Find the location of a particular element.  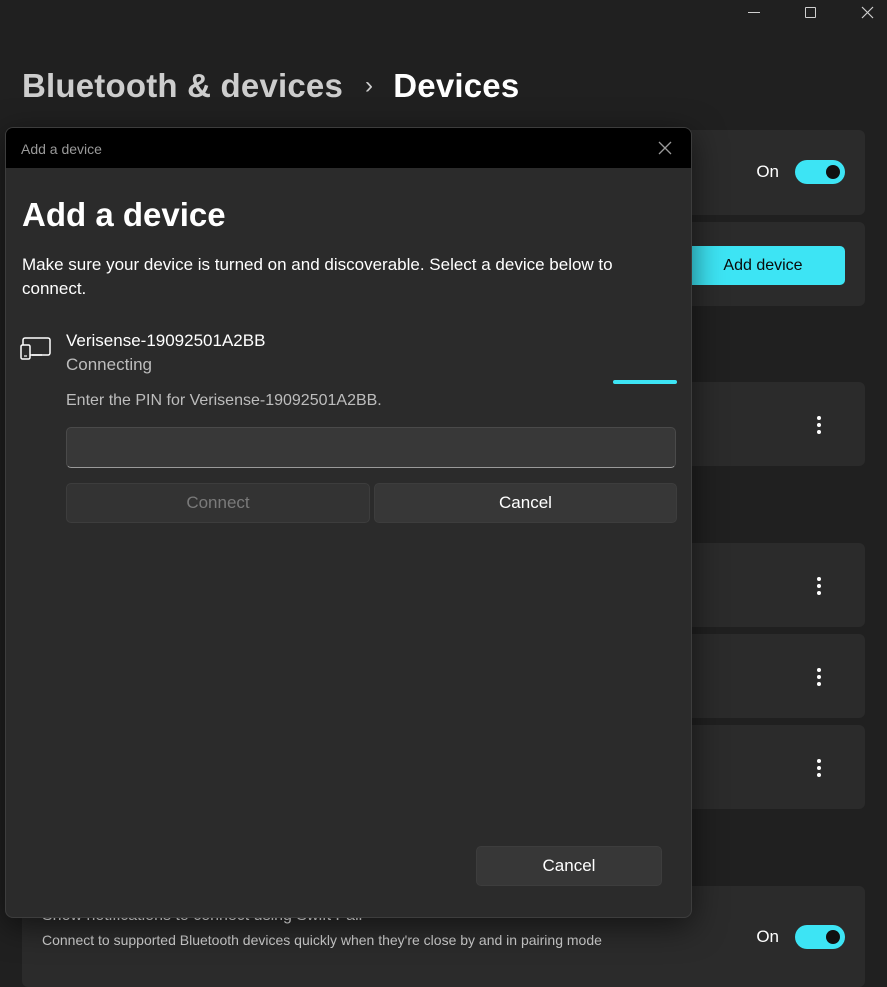

page-title: Devices is located at coordinates (456, 85).